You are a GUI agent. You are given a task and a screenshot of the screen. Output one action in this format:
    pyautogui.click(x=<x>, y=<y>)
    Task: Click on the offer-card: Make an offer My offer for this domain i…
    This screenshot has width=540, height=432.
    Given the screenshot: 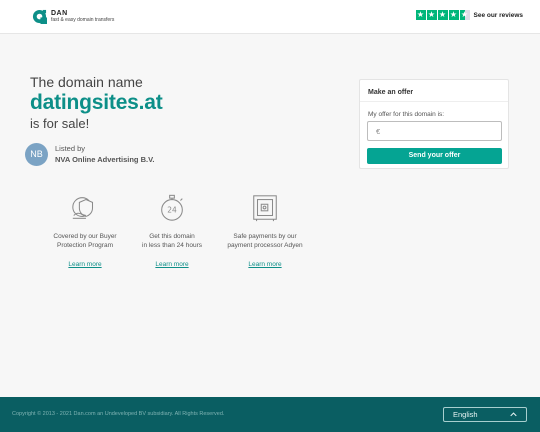 What is the action you would take?
    pyautogui.click(x=434, y=124)
    